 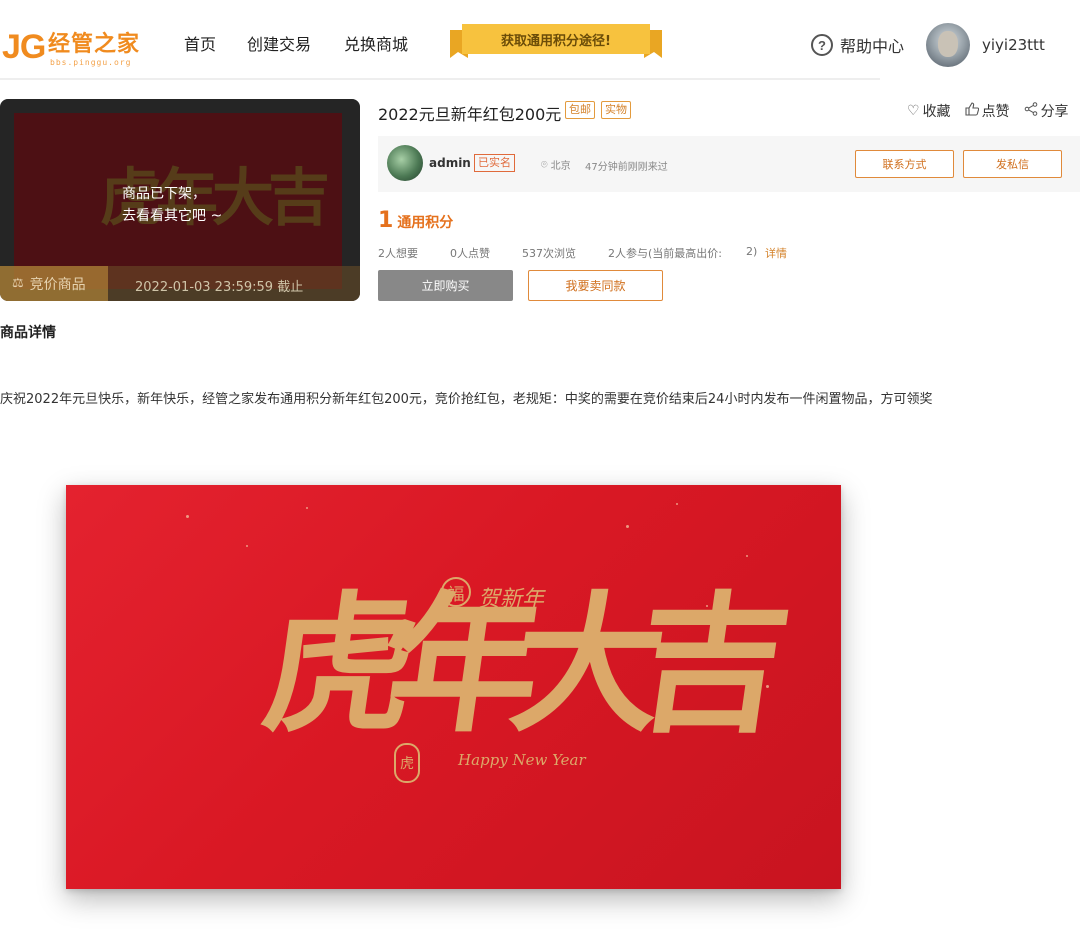 I want to click on like-button: 点赞, so click(x=987, y=111).